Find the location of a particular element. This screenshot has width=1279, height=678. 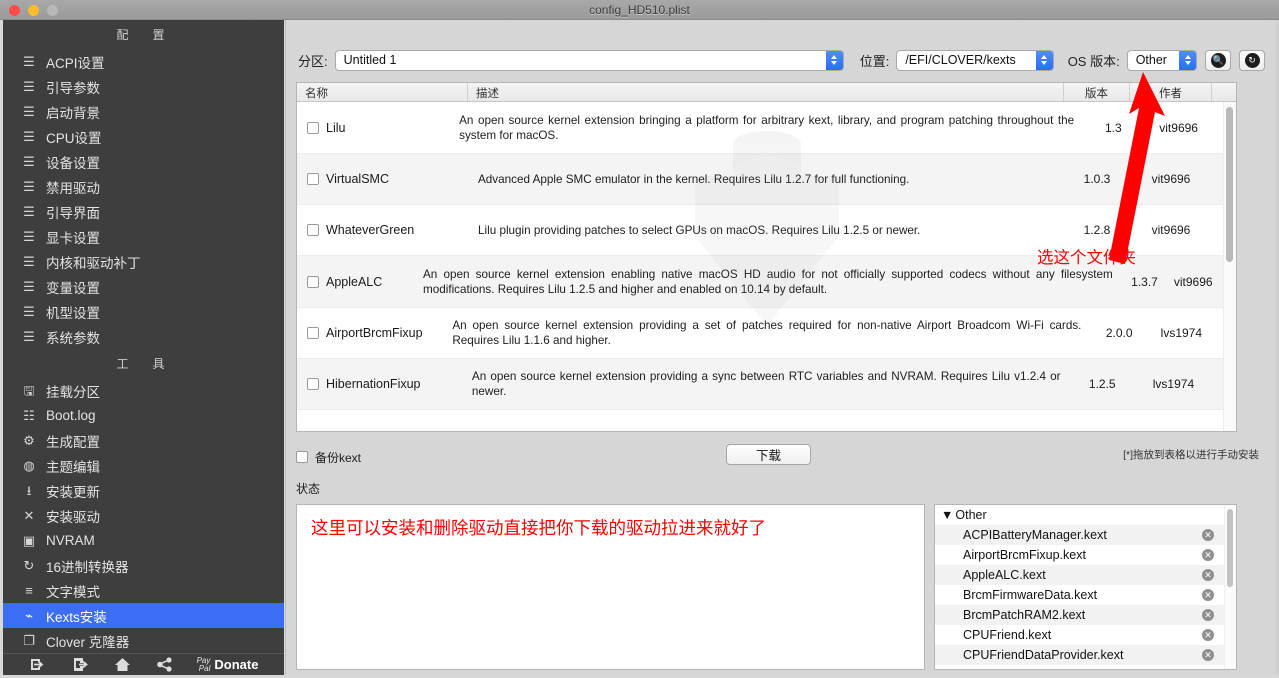

sidebar-item-boot-background: ☰ 启动背景 is located at coordinates (143, 111).